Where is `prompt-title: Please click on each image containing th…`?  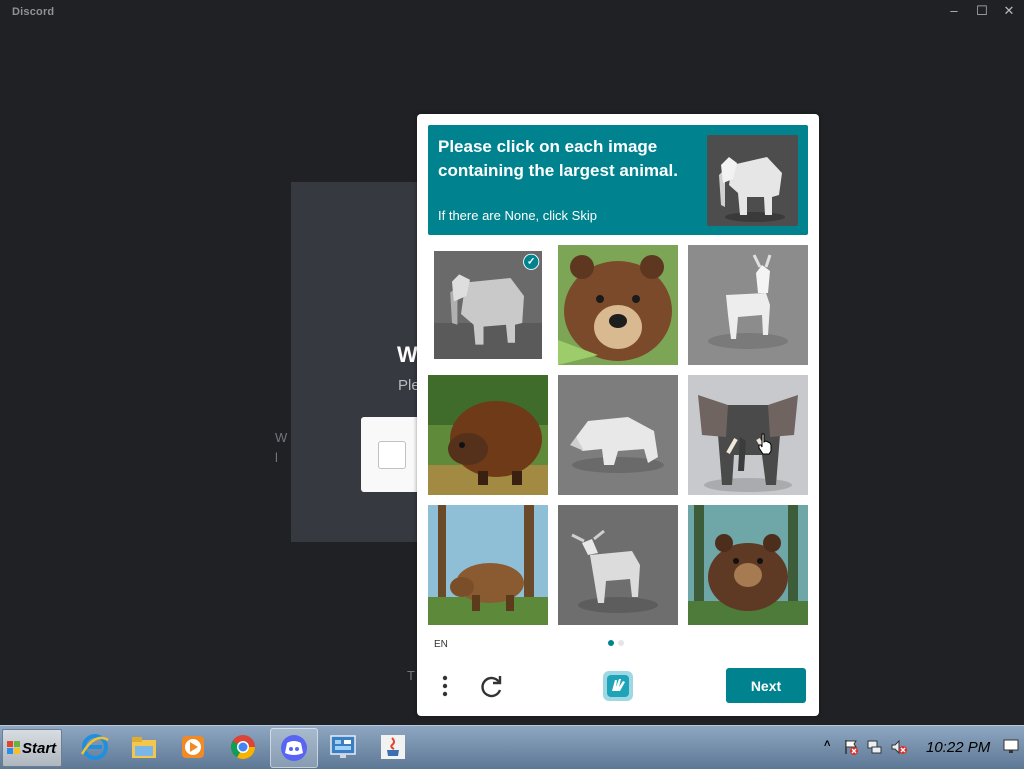 prompt-title: Please click on each image containing th… is located at coordinates (558, 158).